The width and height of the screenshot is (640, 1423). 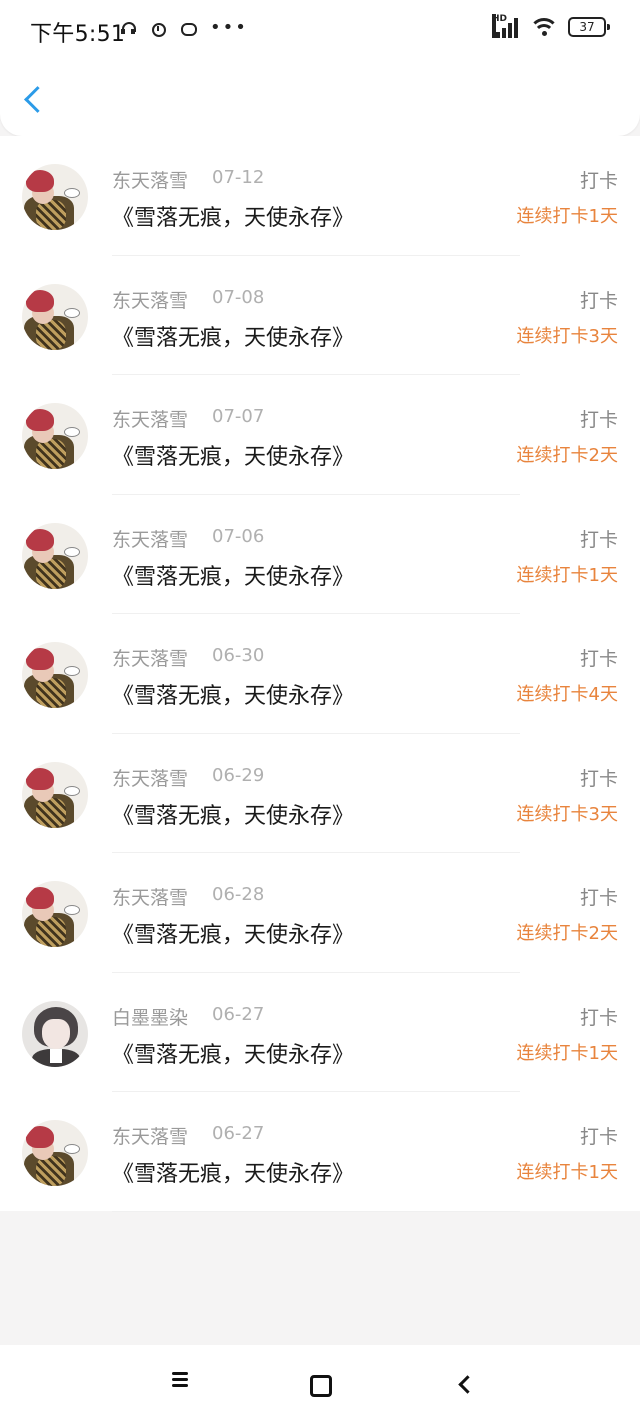 I want to click on record-row: 东天落雪 07-12 《雪落无痕，天使永存》 打卡连续打卡1天, so click(x=320, y=196).